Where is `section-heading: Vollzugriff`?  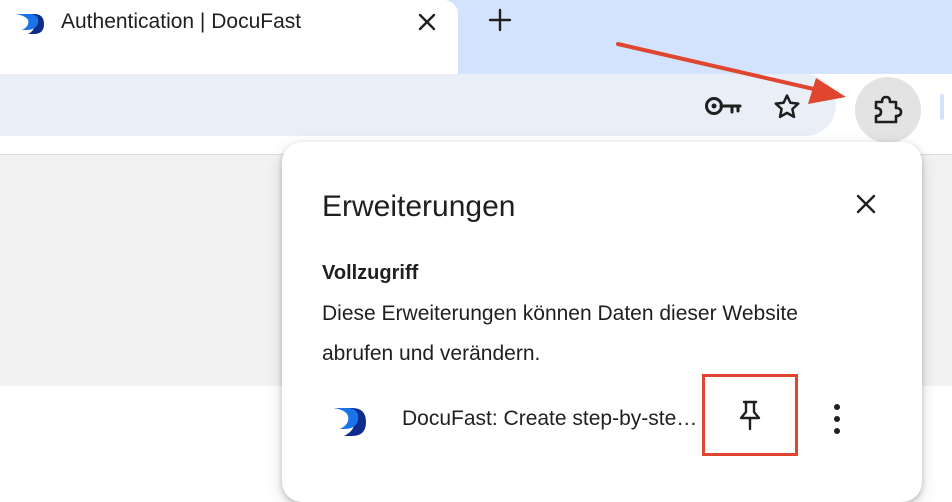
section-heading: Vollzugriff is located at coordinates (370, 273).